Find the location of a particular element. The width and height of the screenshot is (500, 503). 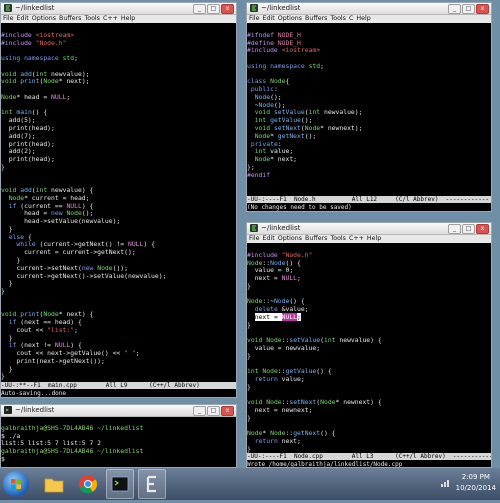

system-clock: 2:09 PM 10/20/2014 is located at coordinates (476, 483).